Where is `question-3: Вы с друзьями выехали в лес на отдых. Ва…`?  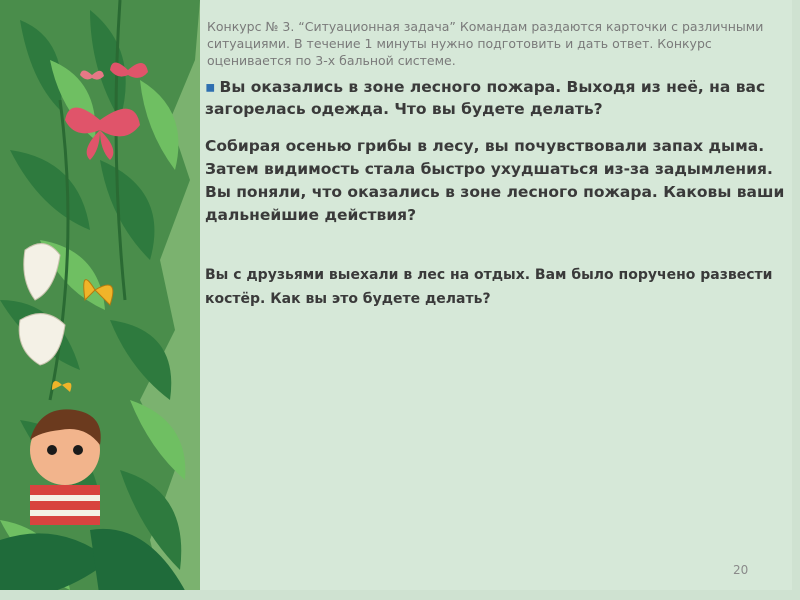 question-3: Вы с друзьями выехали в лес на отдых. Ва… is located at coordinates (489, 287).